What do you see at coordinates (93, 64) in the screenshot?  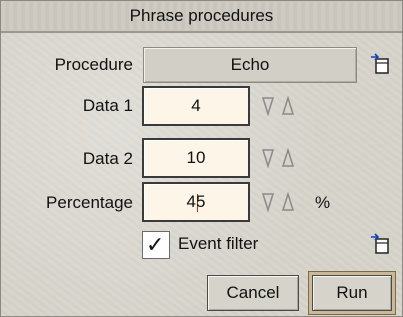 I see `procedure-label: Procedure` at bounding box center [93, 64].